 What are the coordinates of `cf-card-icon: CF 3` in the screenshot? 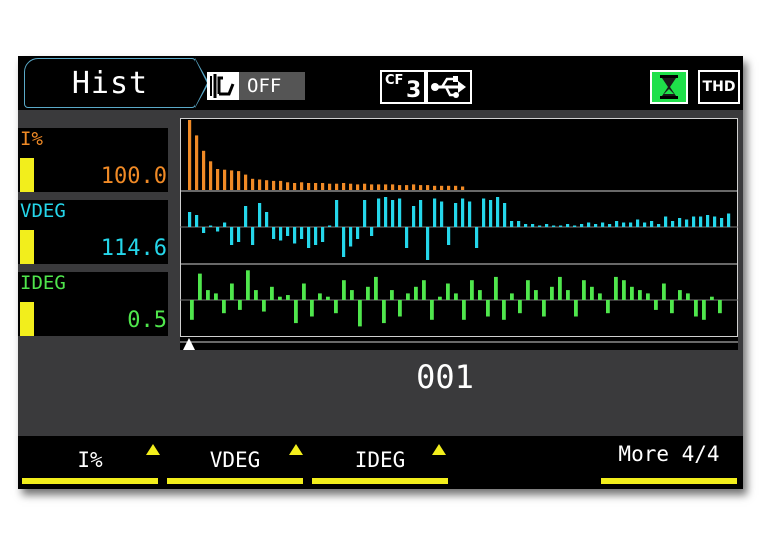 It's located at (403, 87).